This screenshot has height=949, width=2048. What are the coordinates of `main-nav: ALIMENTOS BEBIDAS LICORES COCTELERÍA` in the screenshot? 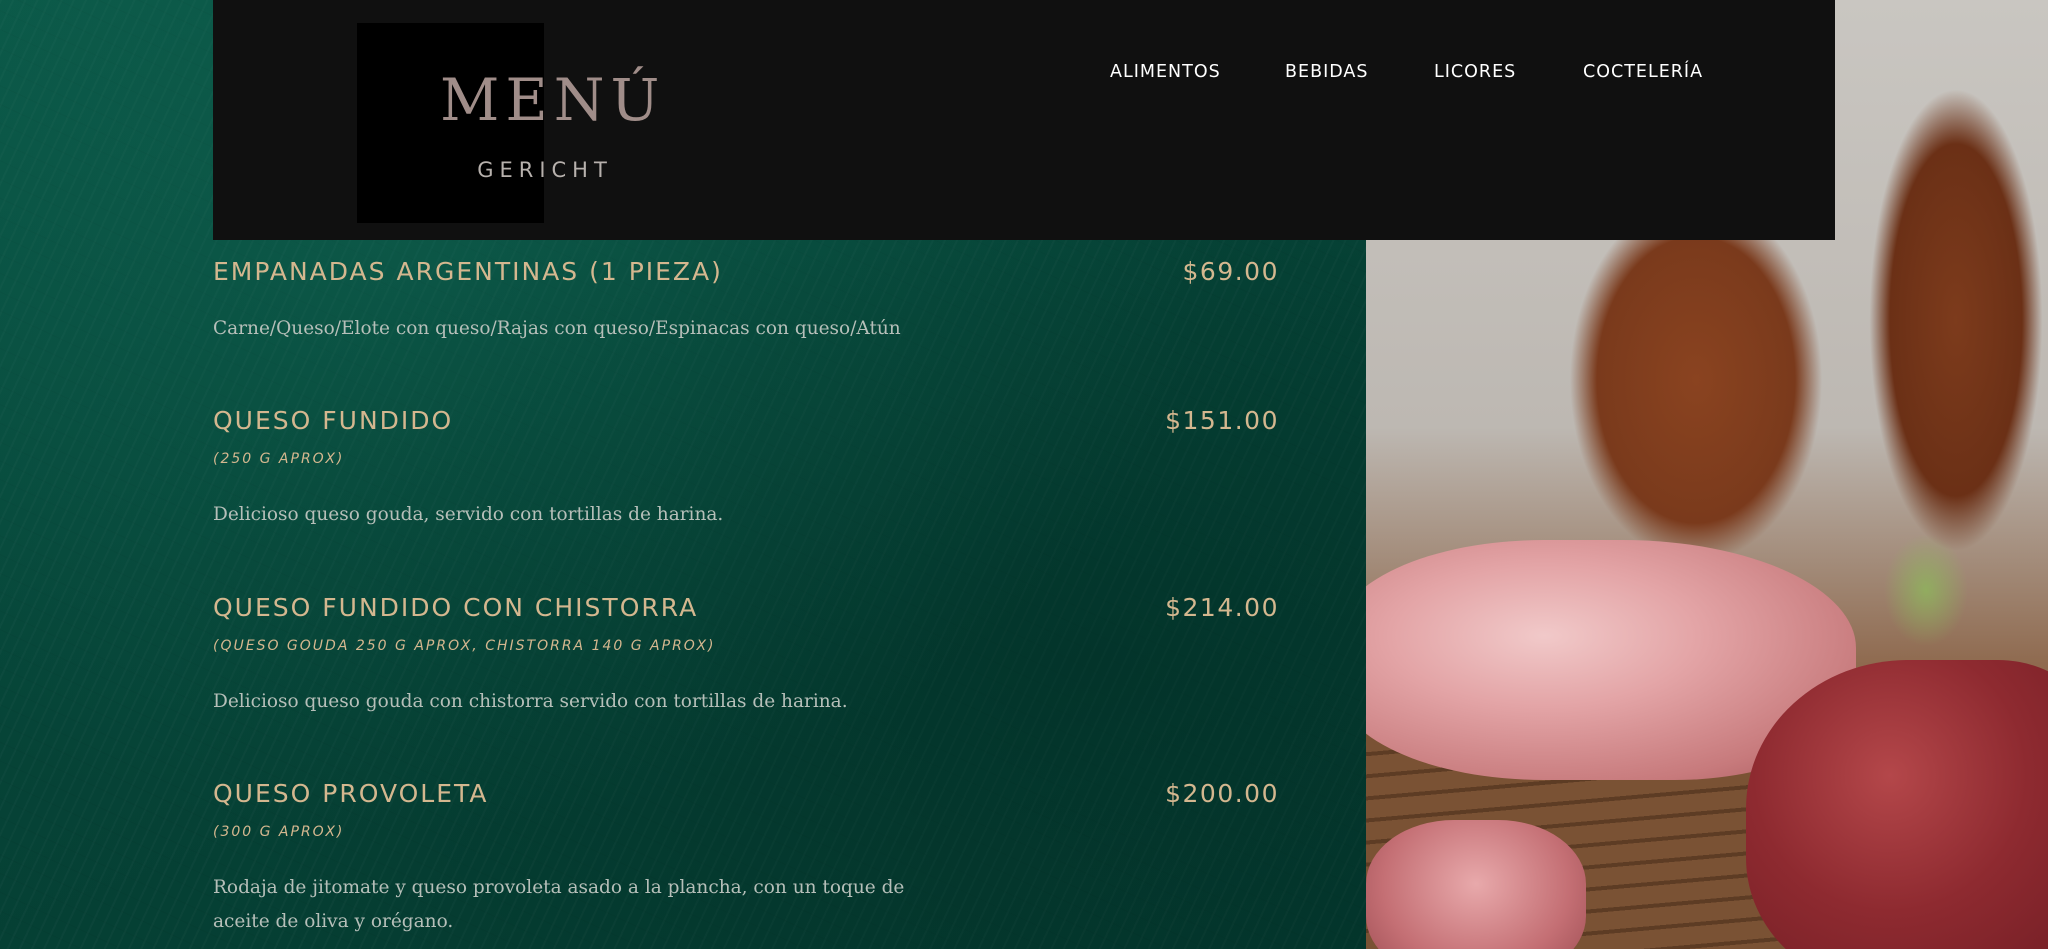 It's located at (1024, 74).